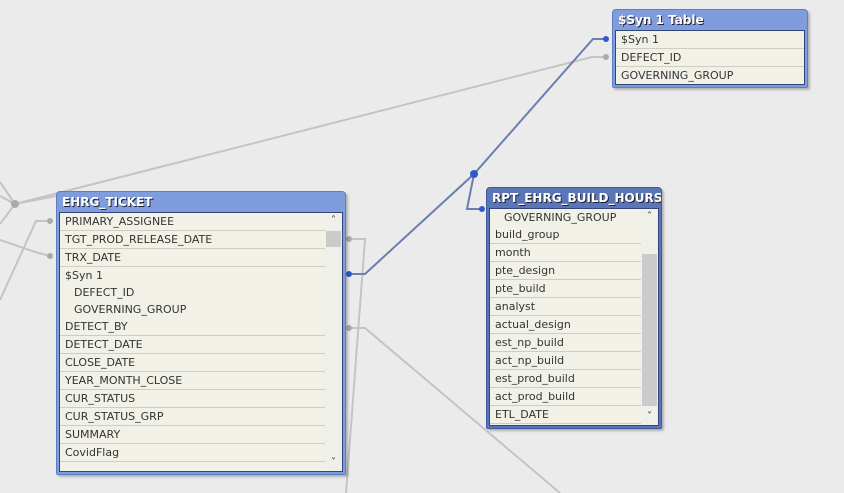 Image resolution: width=844 pixels, height=493 pixels. I want to click on field-row: CLOSE_DATE, so click(192, 363).